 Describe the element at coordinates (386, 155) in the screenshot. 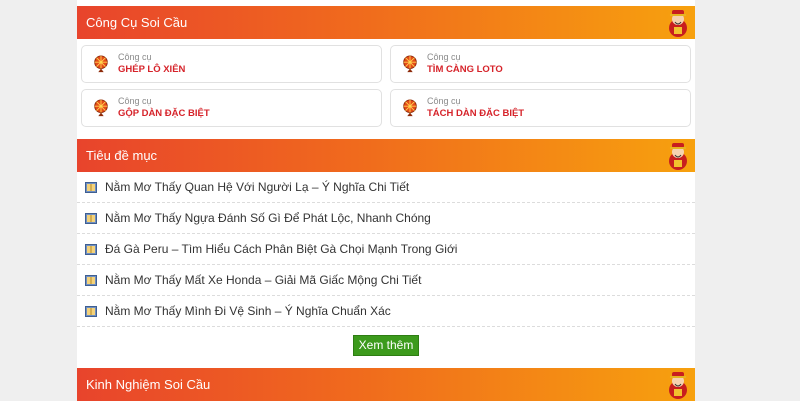

I see `section-header-articles: Tiêu đề mục` at that location.